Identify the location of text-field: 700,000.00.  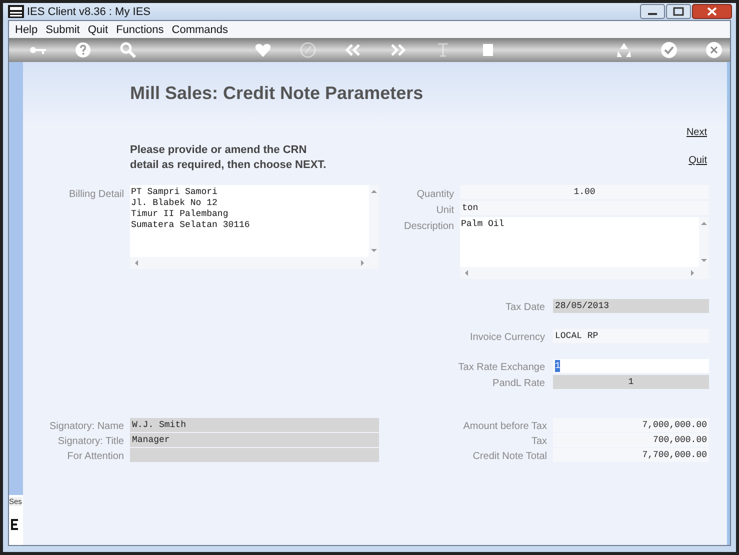
(631, 440).